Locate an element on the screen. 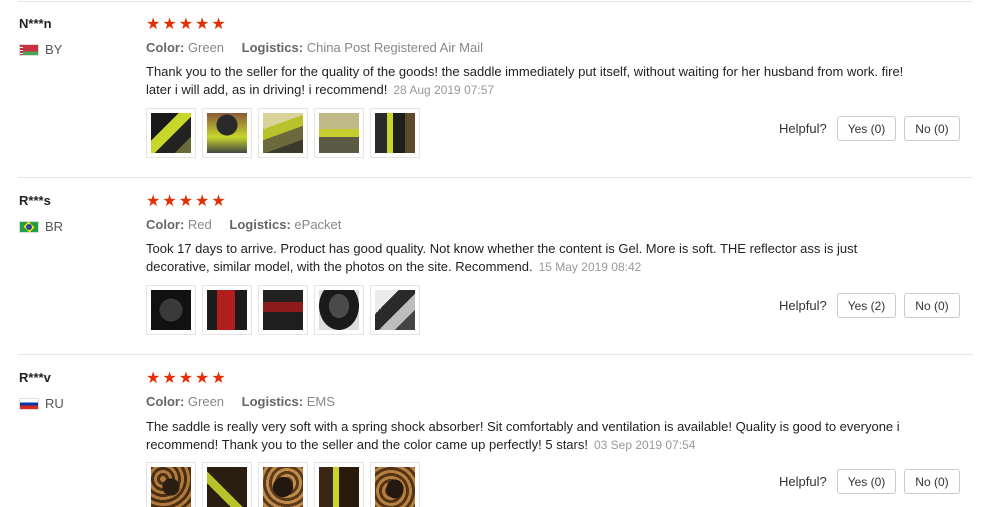  reviewer-name: N***n is located at coordinates (35, 23).